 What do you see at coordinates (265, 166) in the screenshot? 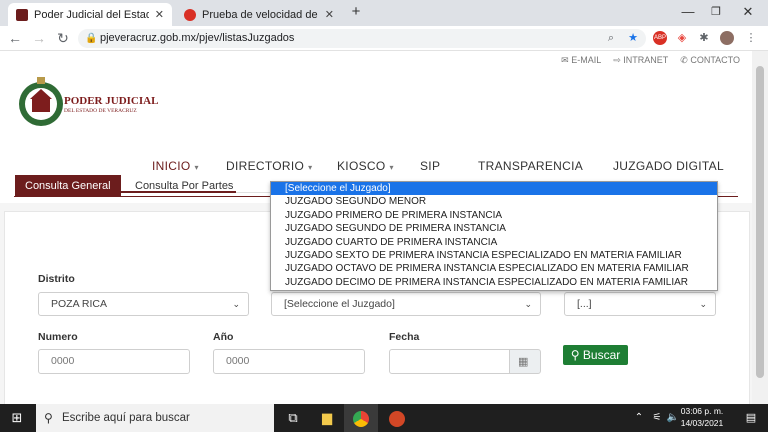
I see `nav-directorio-label: DIRECTORIO` at bounding box center [265, 166].